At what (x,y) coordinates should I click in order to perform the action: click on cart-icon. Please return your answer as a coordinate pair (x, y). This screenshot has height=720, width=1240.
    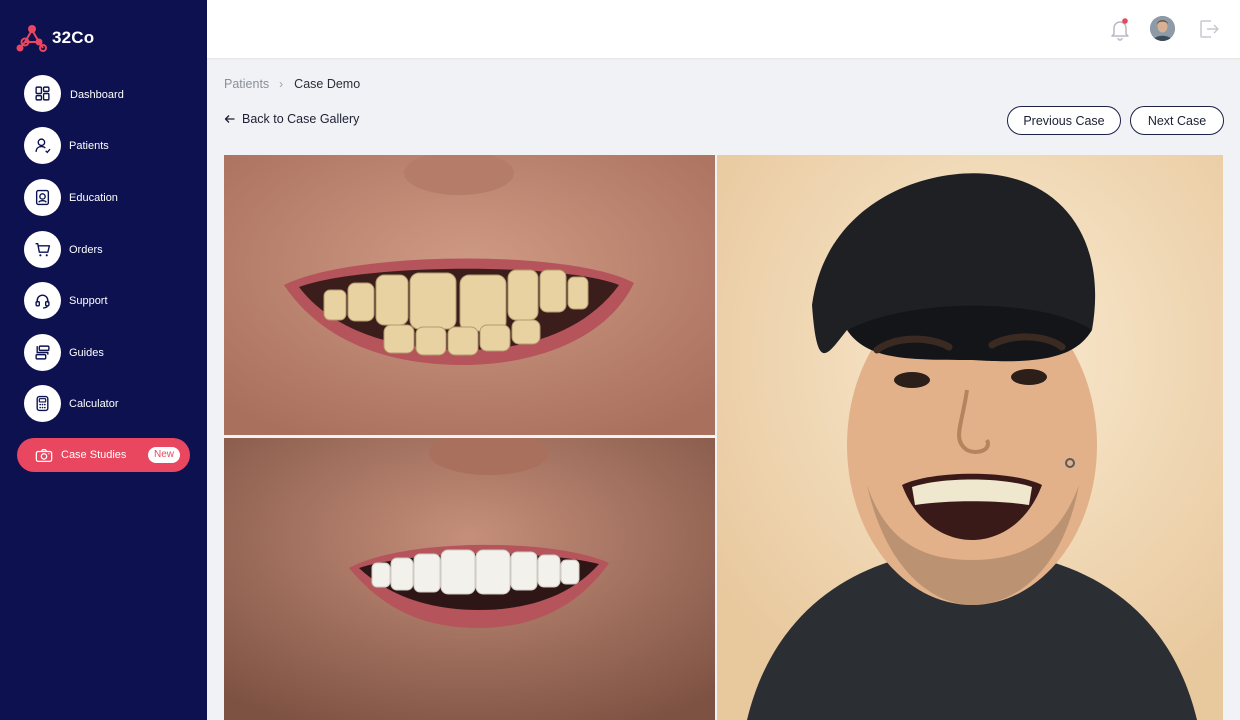
    Looking at the image, I should click on (42, 249).